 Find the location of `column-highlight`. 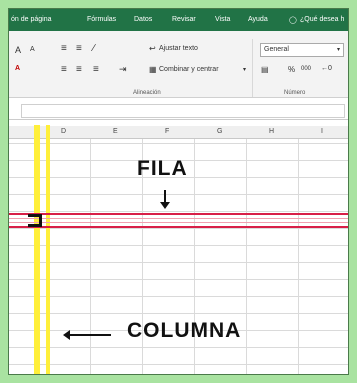

column-highlight is located at coordinates (37, 249).